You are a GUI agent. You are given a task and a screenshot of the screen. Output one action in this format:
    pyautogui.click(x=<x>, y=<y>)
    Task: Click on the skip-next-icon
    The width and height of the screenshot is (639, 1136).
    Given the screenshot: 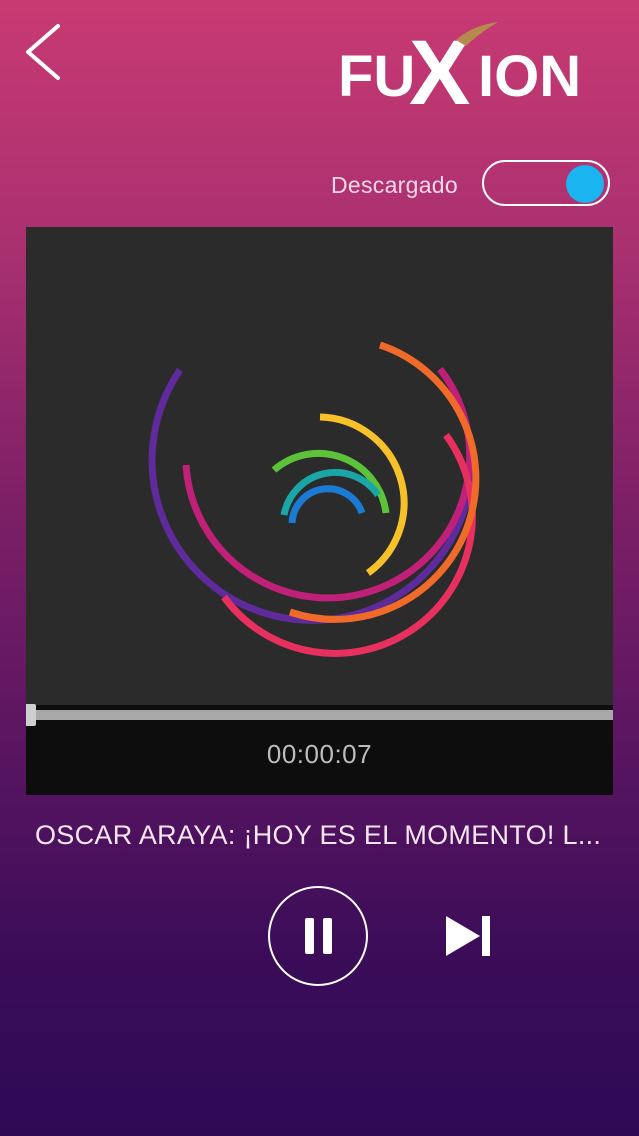 What is the action you would take?
    pyautogui.click(x=468, y=936)
    